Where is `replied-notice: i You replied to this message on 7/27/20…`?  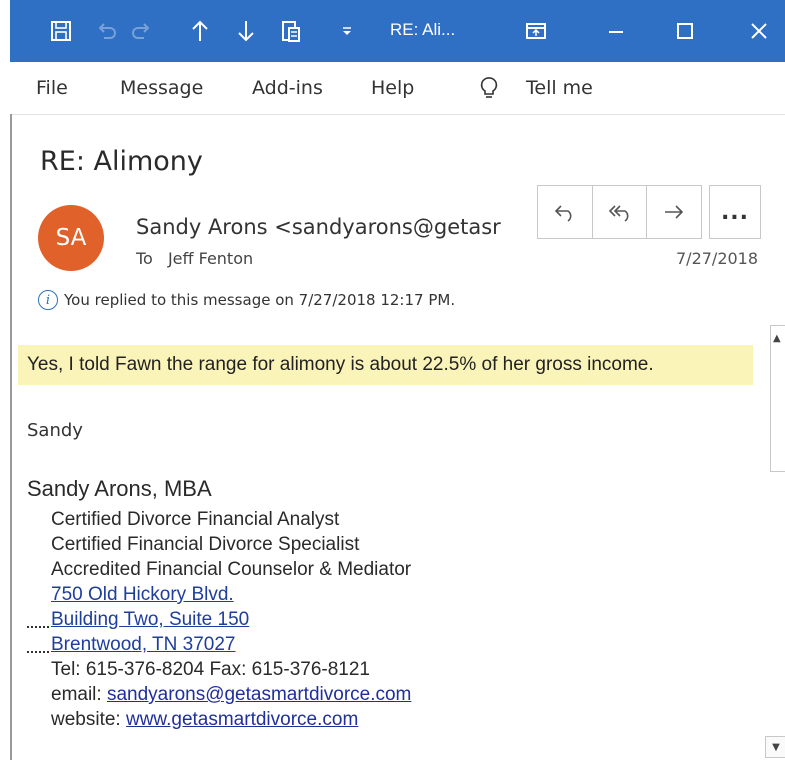 replied-notice: i You replied to this message on 7/27/20… is located at coordinates (246, 300).